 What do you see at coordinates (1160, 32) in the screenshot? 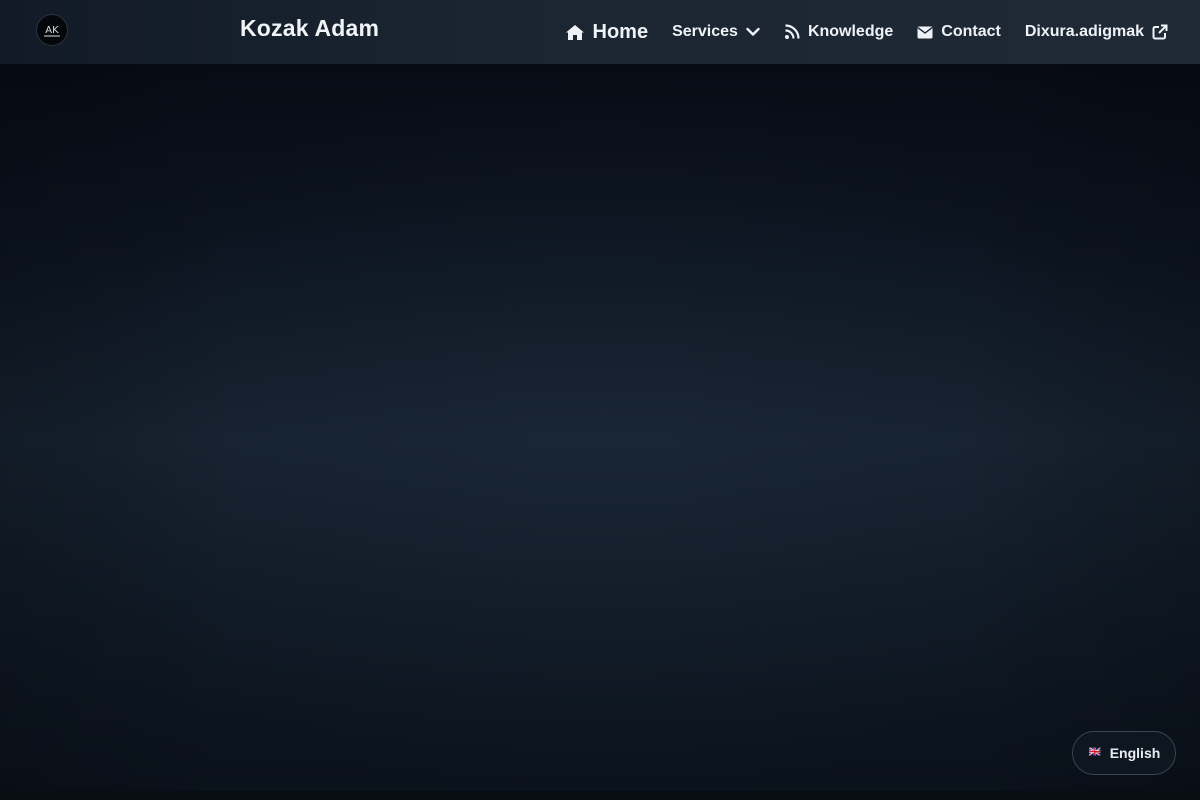
I see `external-link-icon` at bounding box center [1160, 32].